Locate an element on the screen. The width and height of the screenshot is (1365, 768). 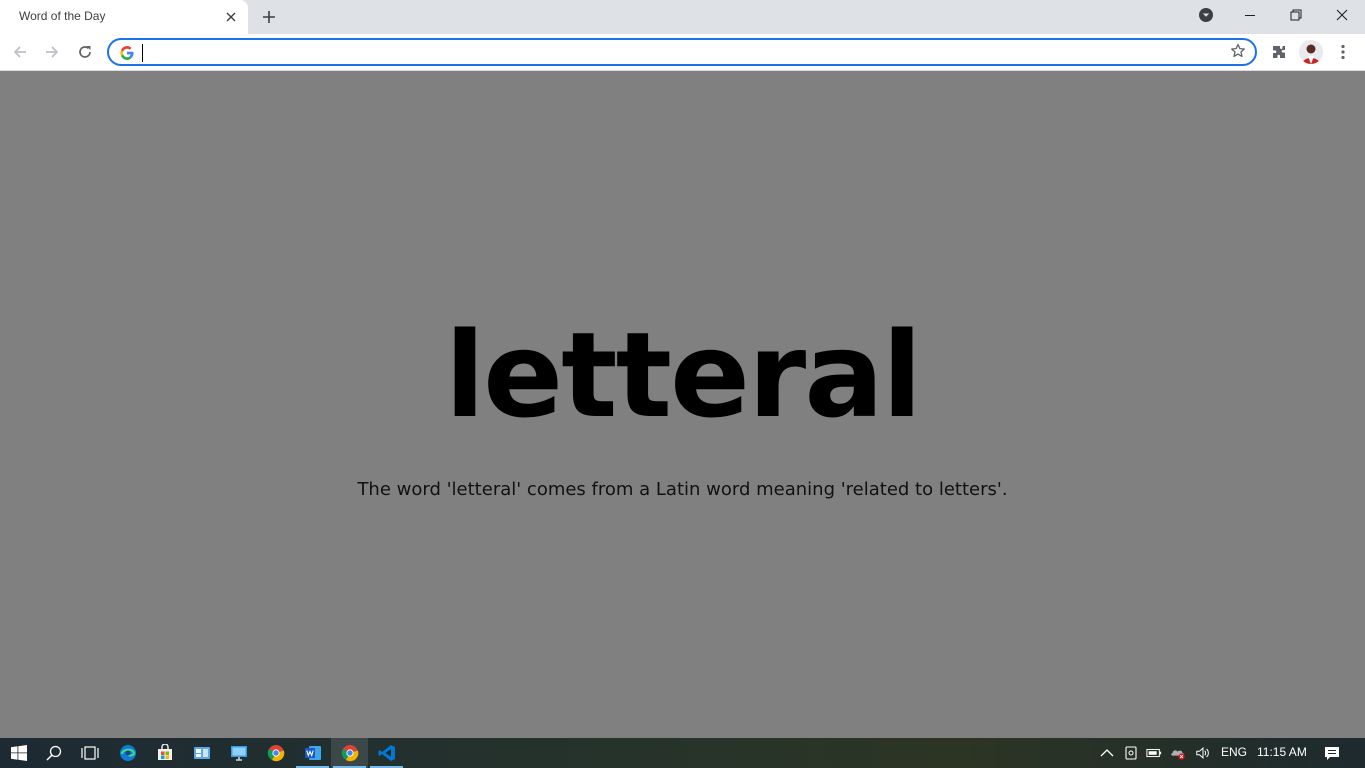
volume-icon is located at coordinates (1203, 753).